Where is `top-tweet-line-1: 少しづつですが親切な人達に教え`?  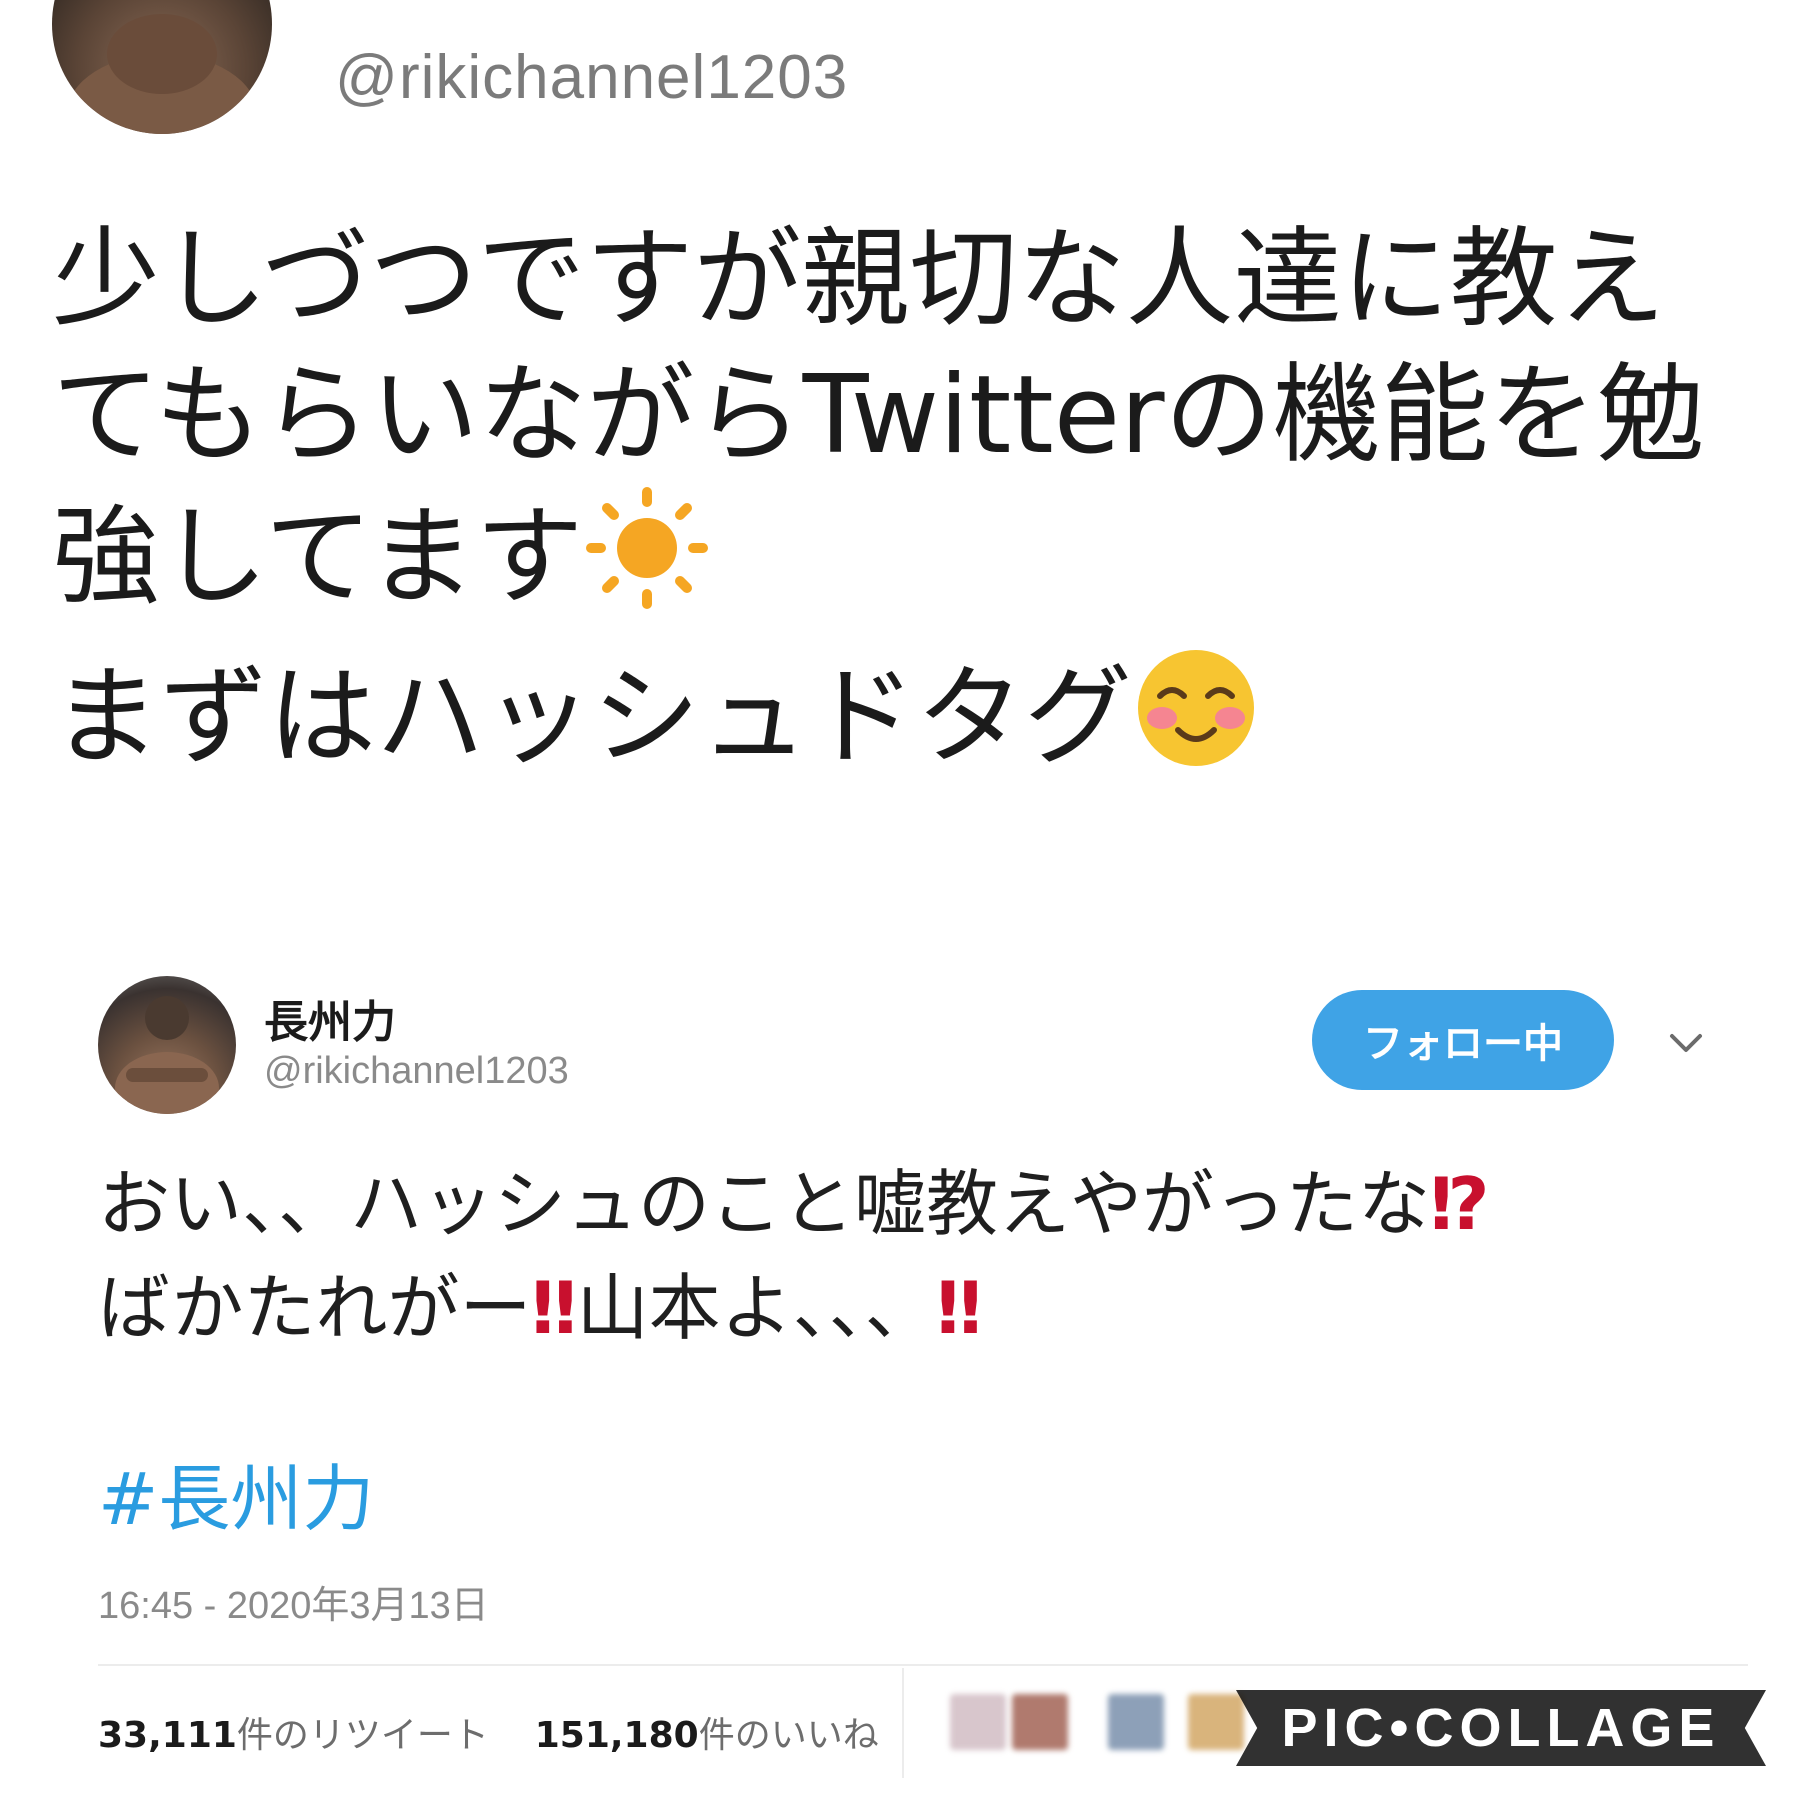
top-tweet-line-1: 少しづつですが親切な人達に教え is located at coordinates (859, 279).